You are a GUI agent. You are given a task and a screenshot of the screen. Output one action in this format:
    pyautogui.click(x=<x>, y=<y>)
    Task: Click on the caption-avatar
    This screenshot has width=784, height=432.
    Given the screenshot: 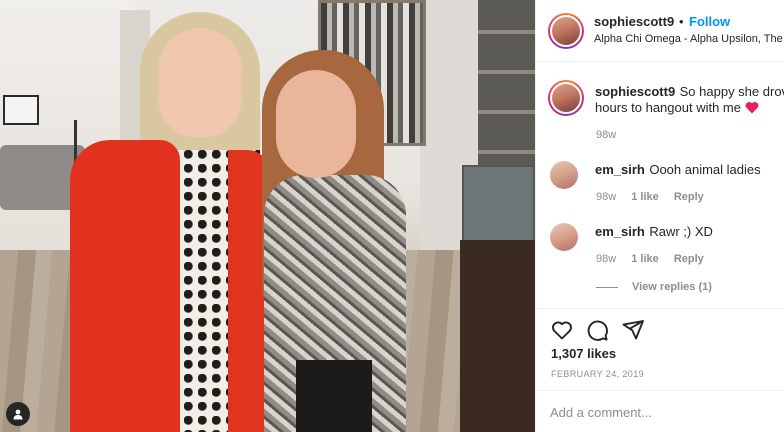 What is the action you would take?
    pyautogui.click(x=566, y=98)
    